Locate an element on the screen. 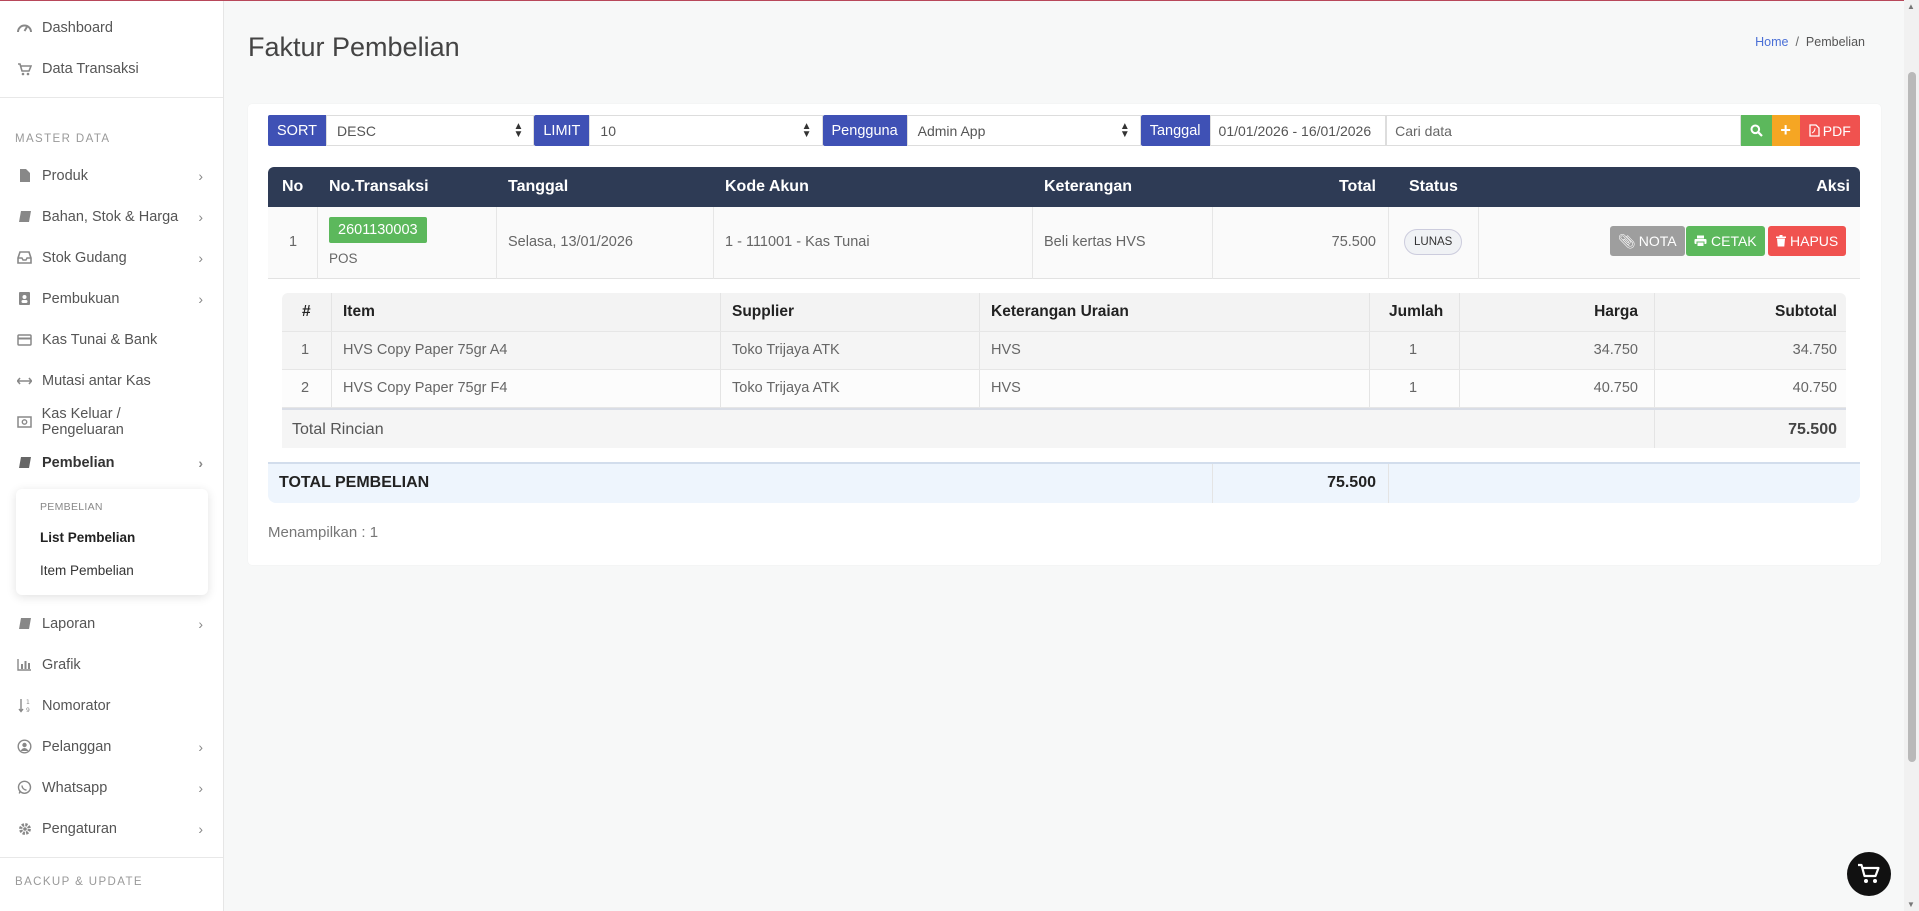 The height and width of the screenshot is (911, 1919). detail-desc: HVS is located at coordinates (1006, 350).